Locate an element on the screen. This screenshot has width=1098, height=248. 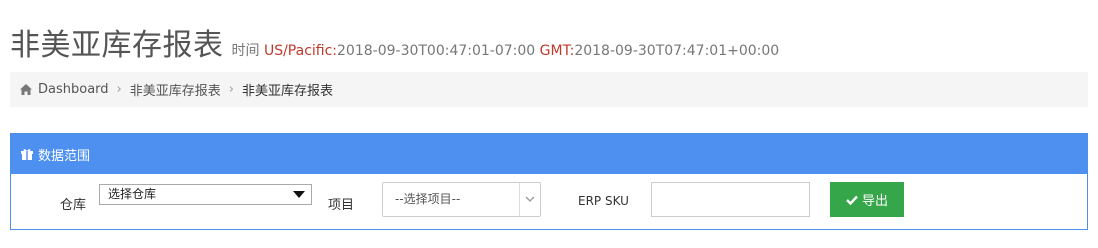
gmt-time: 2018-09-30T07:47:01+00:00 is located at coordinates (677, 51).